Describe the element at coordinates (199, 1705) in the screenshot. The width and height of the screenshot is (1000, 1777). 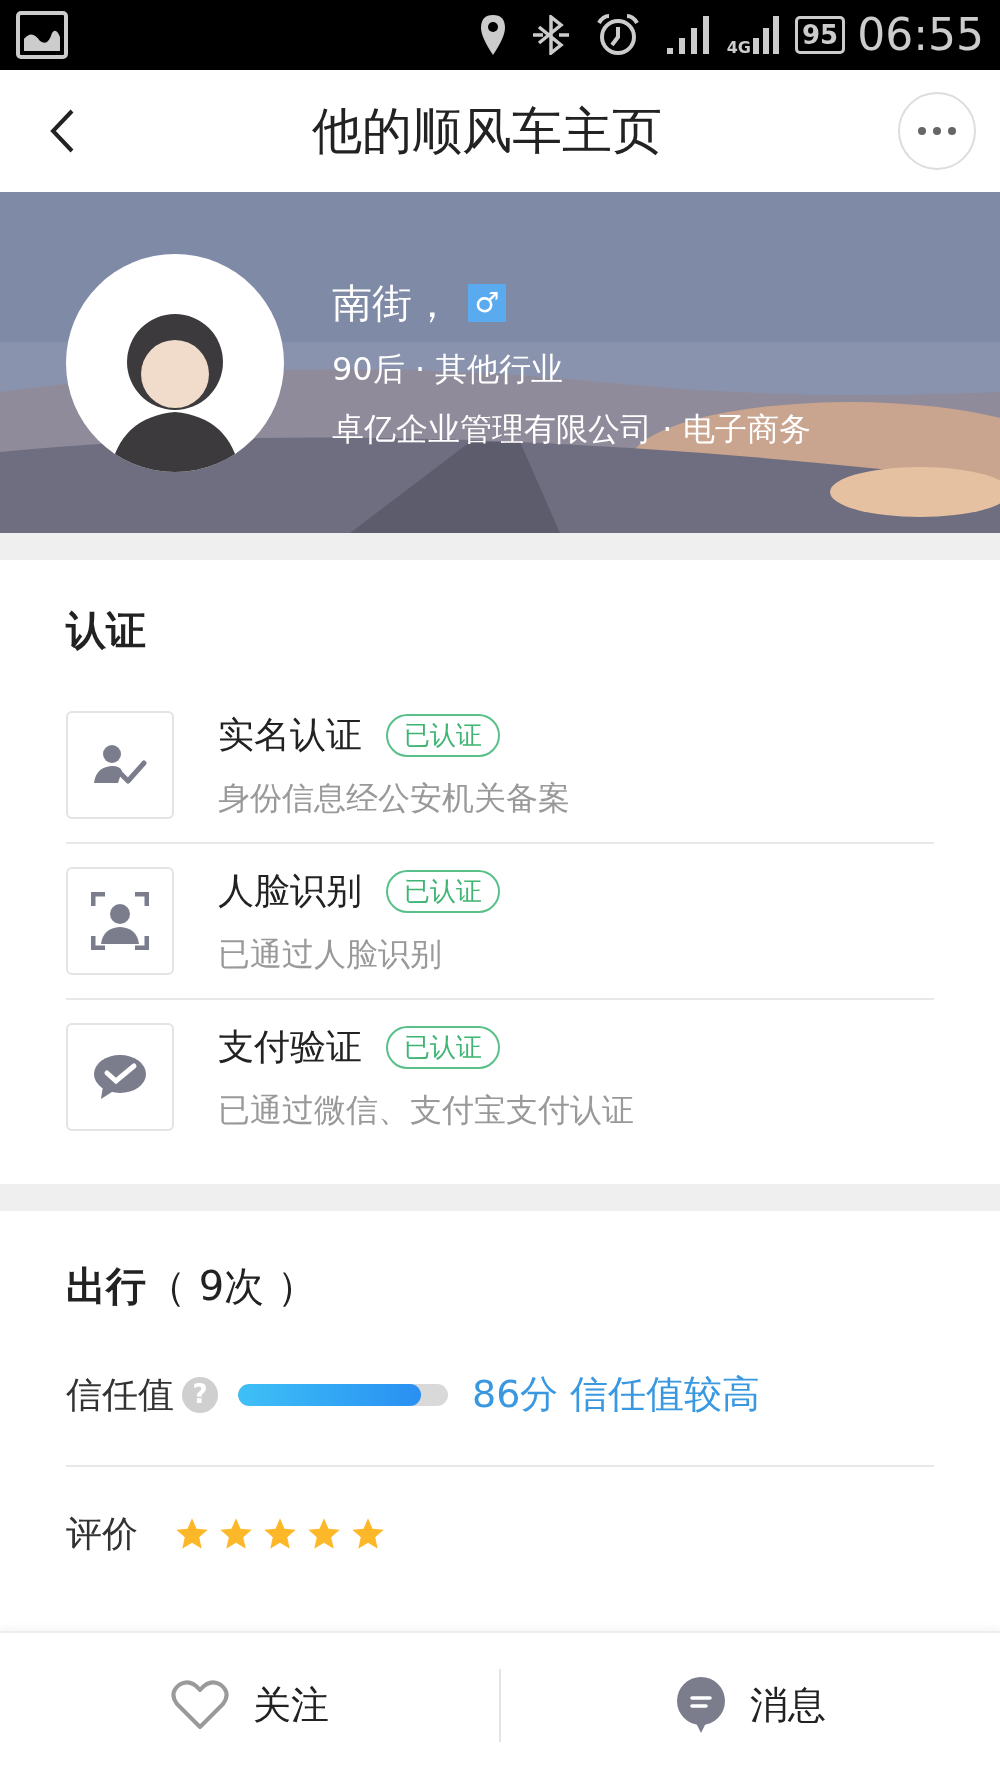
I see `heart-icon` at that location.